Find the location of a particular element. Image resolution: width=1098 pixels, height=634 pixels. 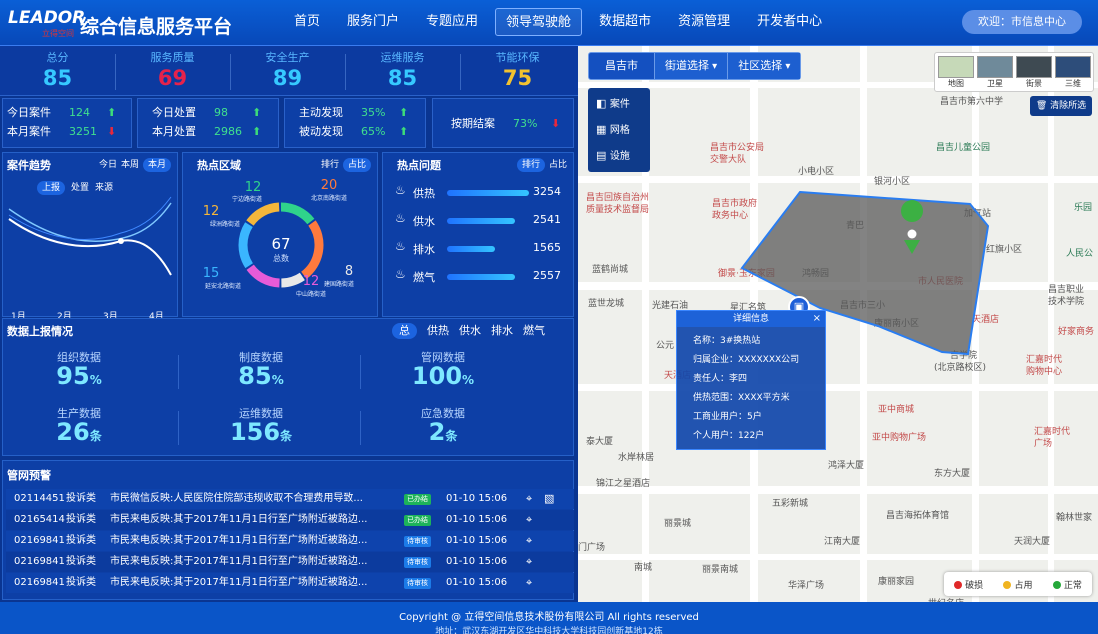

legend-item: 正常 is located at coordinates (1067, 584).